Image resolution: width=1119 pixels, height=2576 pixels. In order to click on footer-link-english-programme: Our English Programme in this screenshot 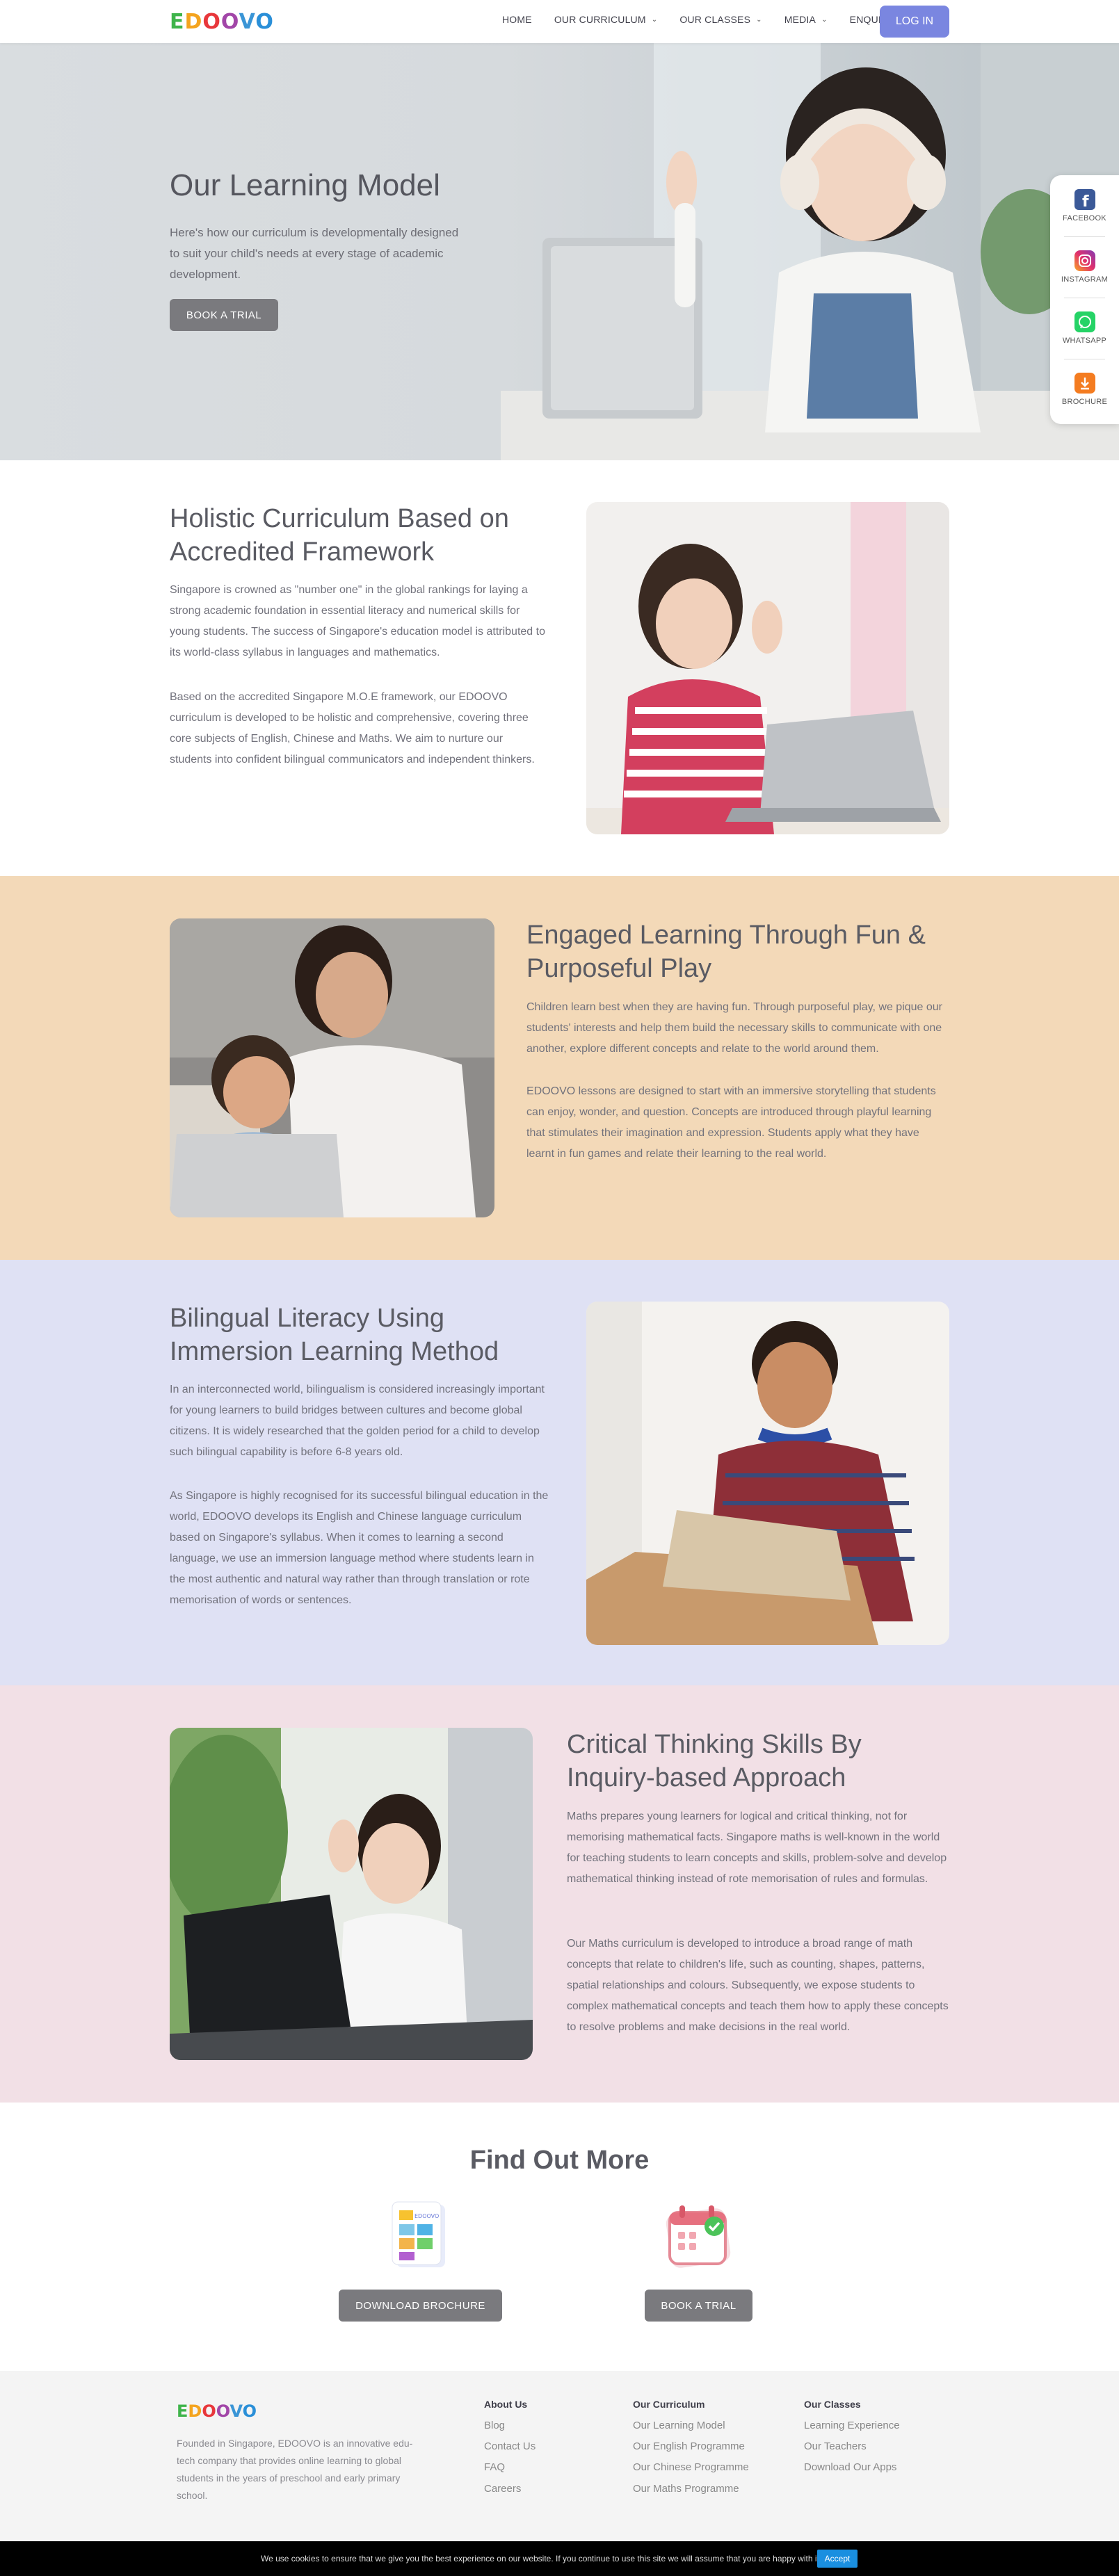, I will do `click(689, 2446)`.